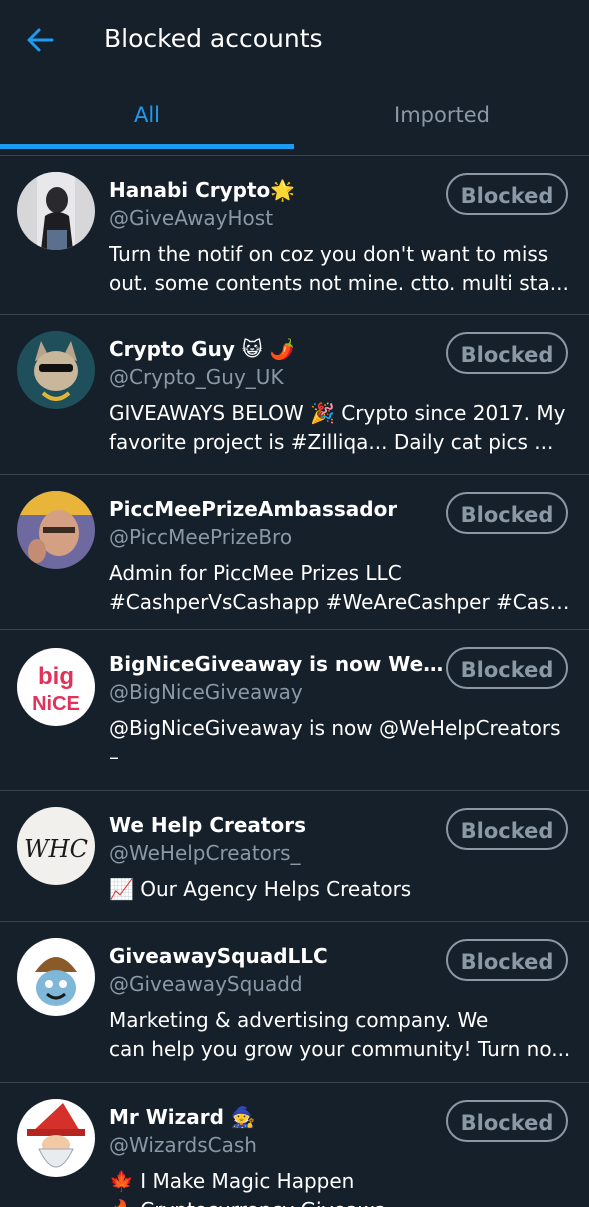  I want to click on account-handle: @BigNiceGiveaway, so click(206, 692).